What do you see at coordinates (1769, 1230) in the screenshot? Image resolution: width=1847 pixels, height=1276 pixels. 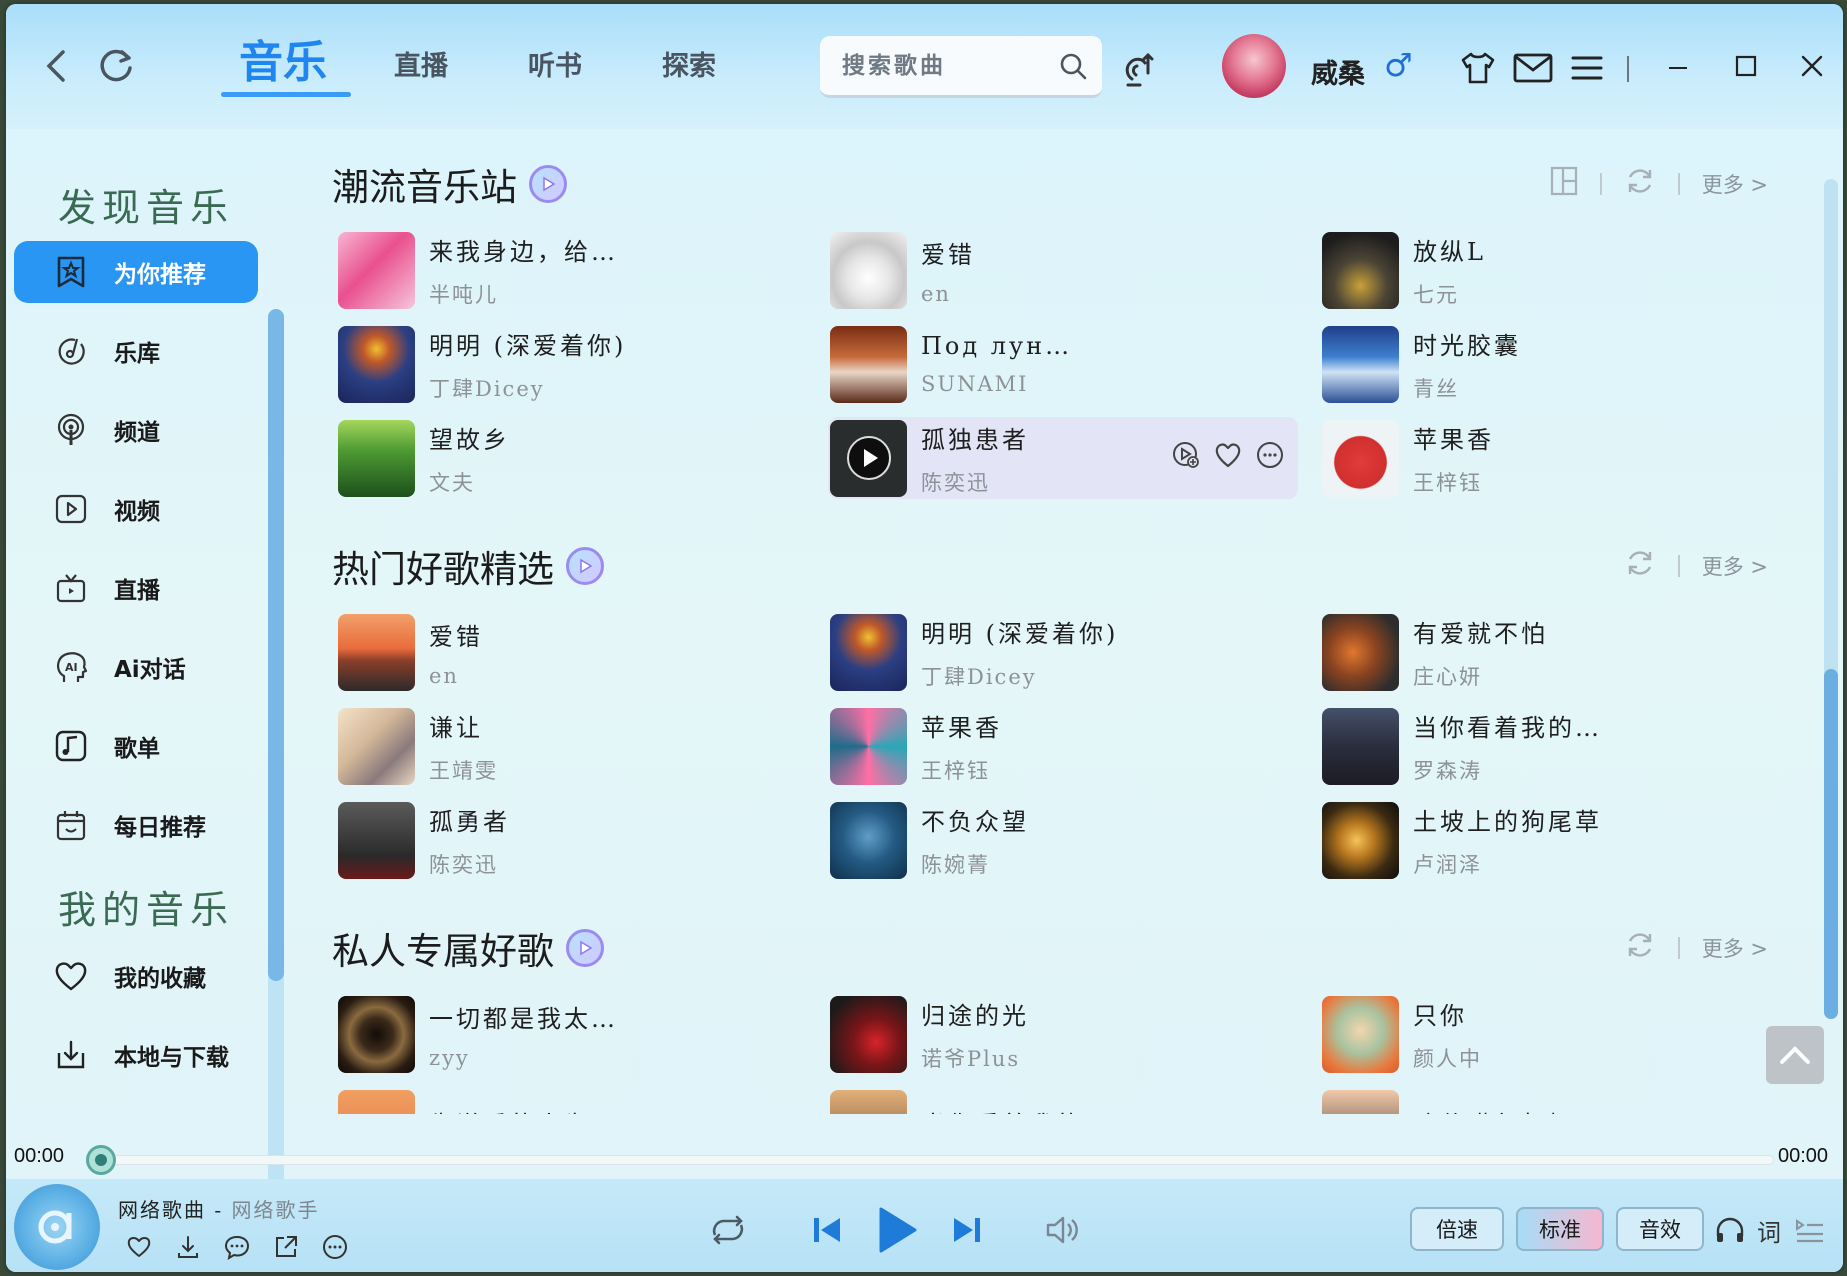 I see `lyrics-button: 词` at bounding box center [1769, 1230].